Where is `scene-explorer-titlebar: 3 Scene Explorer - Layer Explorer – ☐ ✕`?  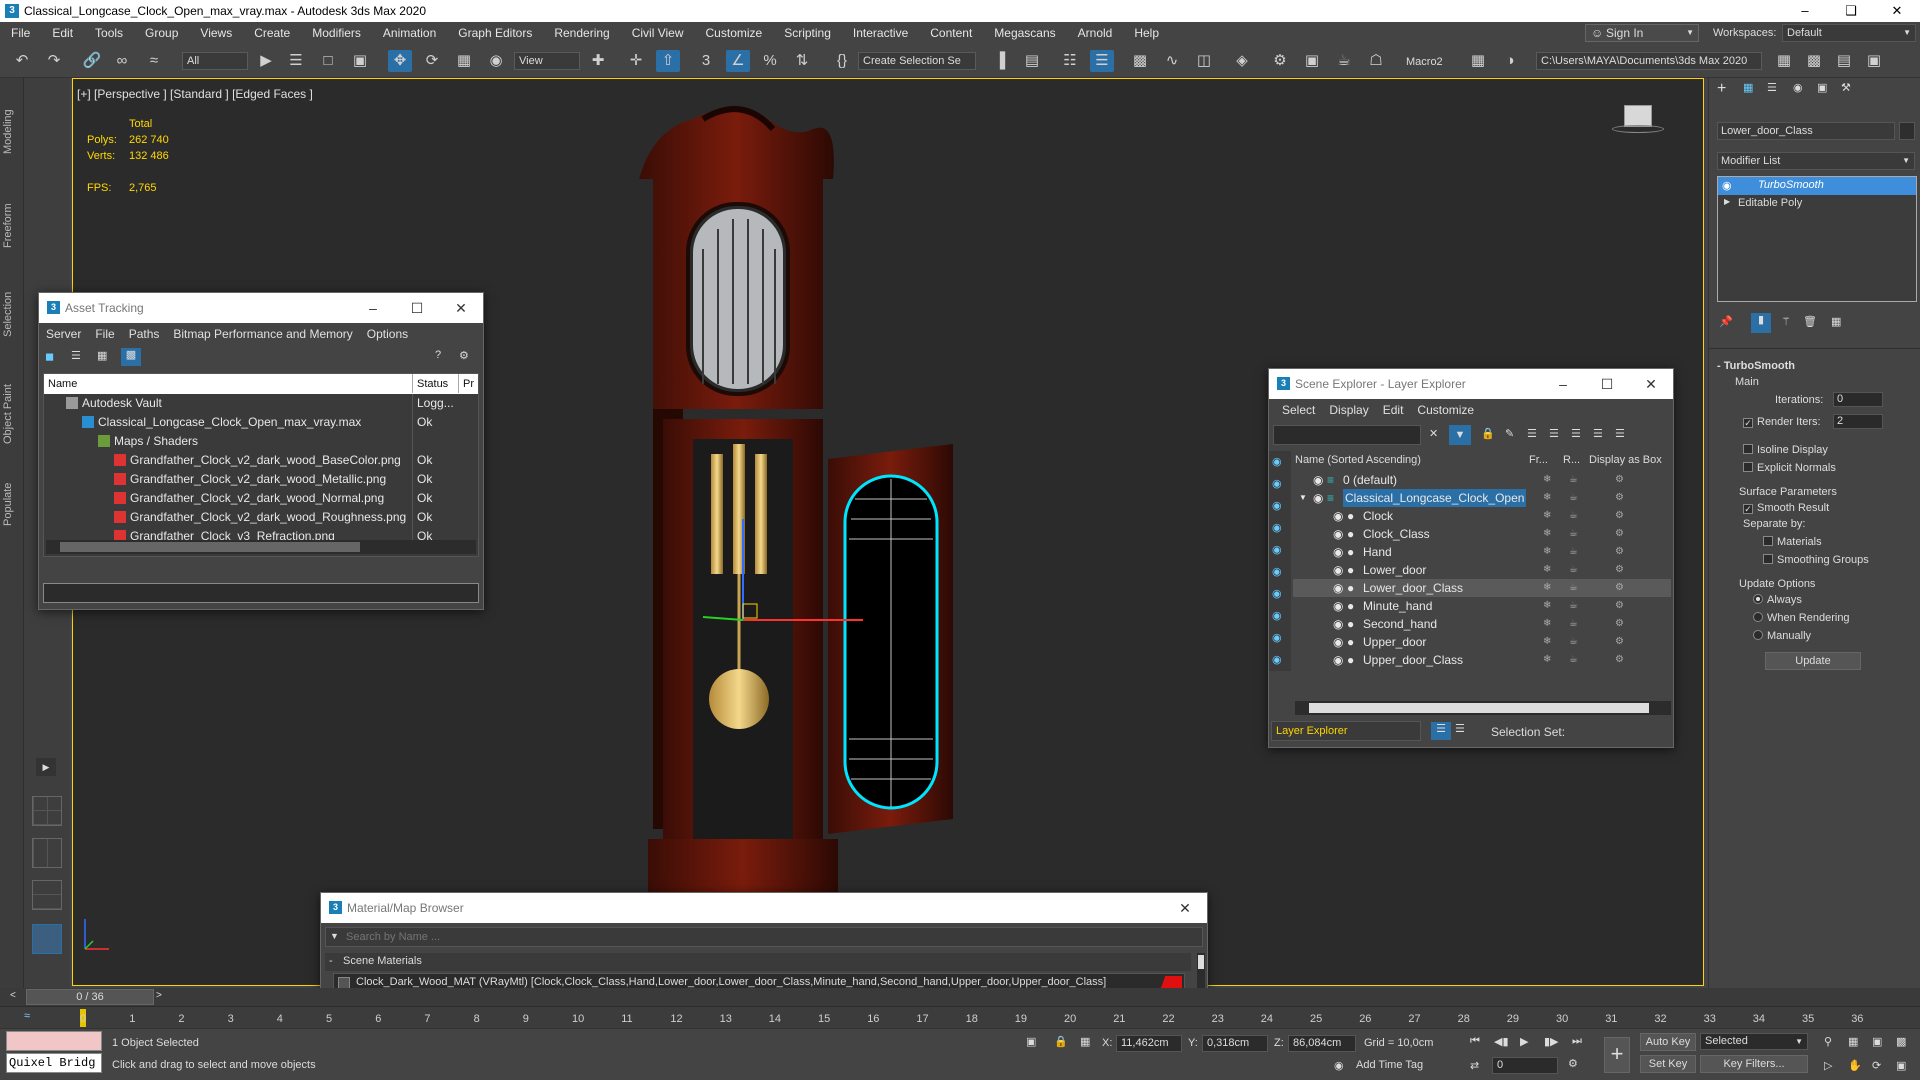 scene-explorer-titlebar: 3 Scene Explorer - Layer Explorer – ☐ ✕ is located at coordinates (1471, 384).